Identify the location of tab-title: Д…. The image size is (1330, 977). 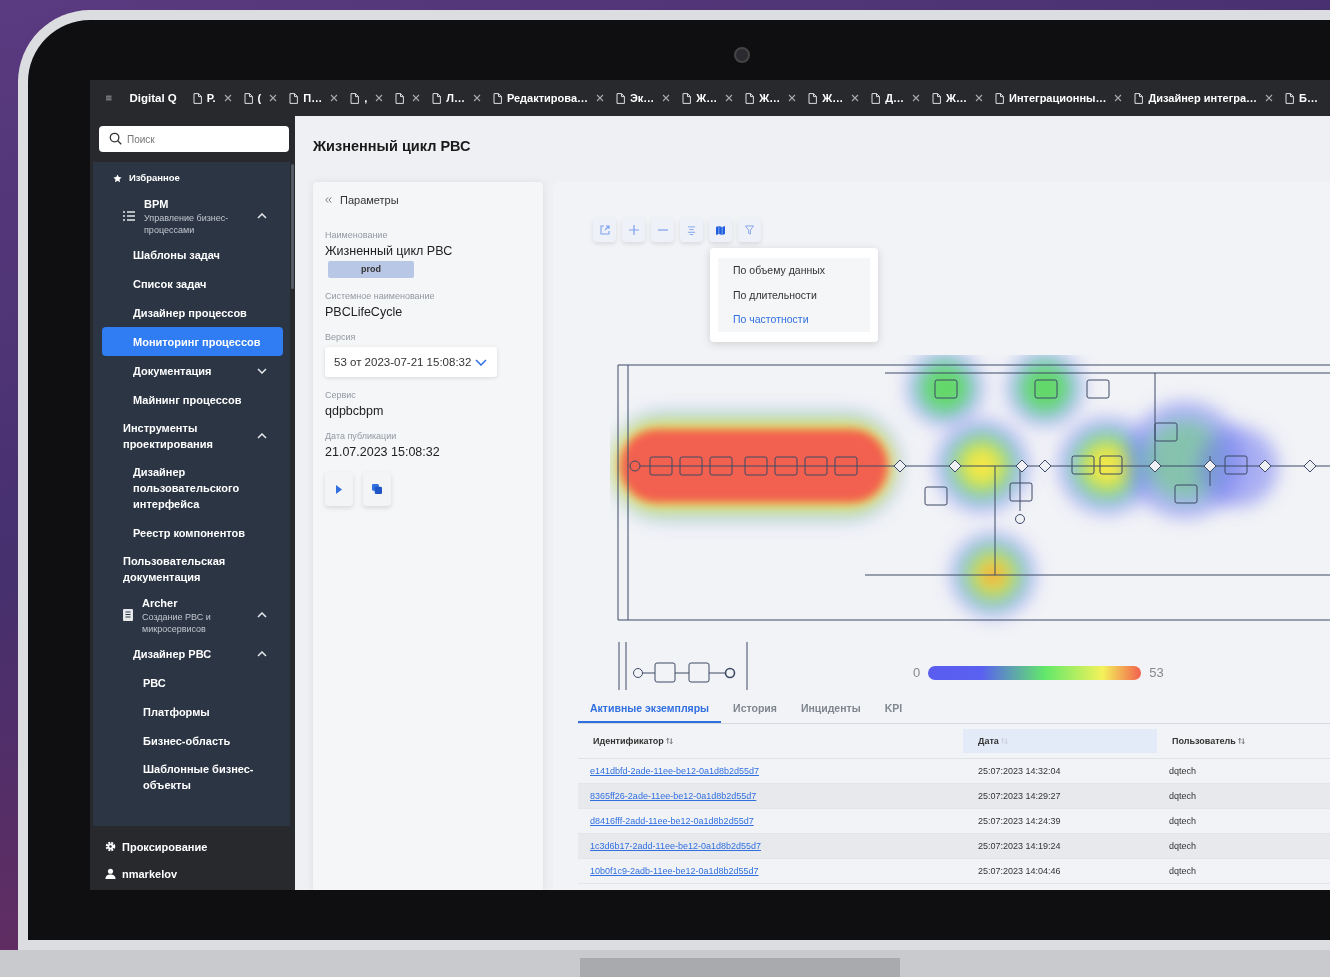
(895, 98).